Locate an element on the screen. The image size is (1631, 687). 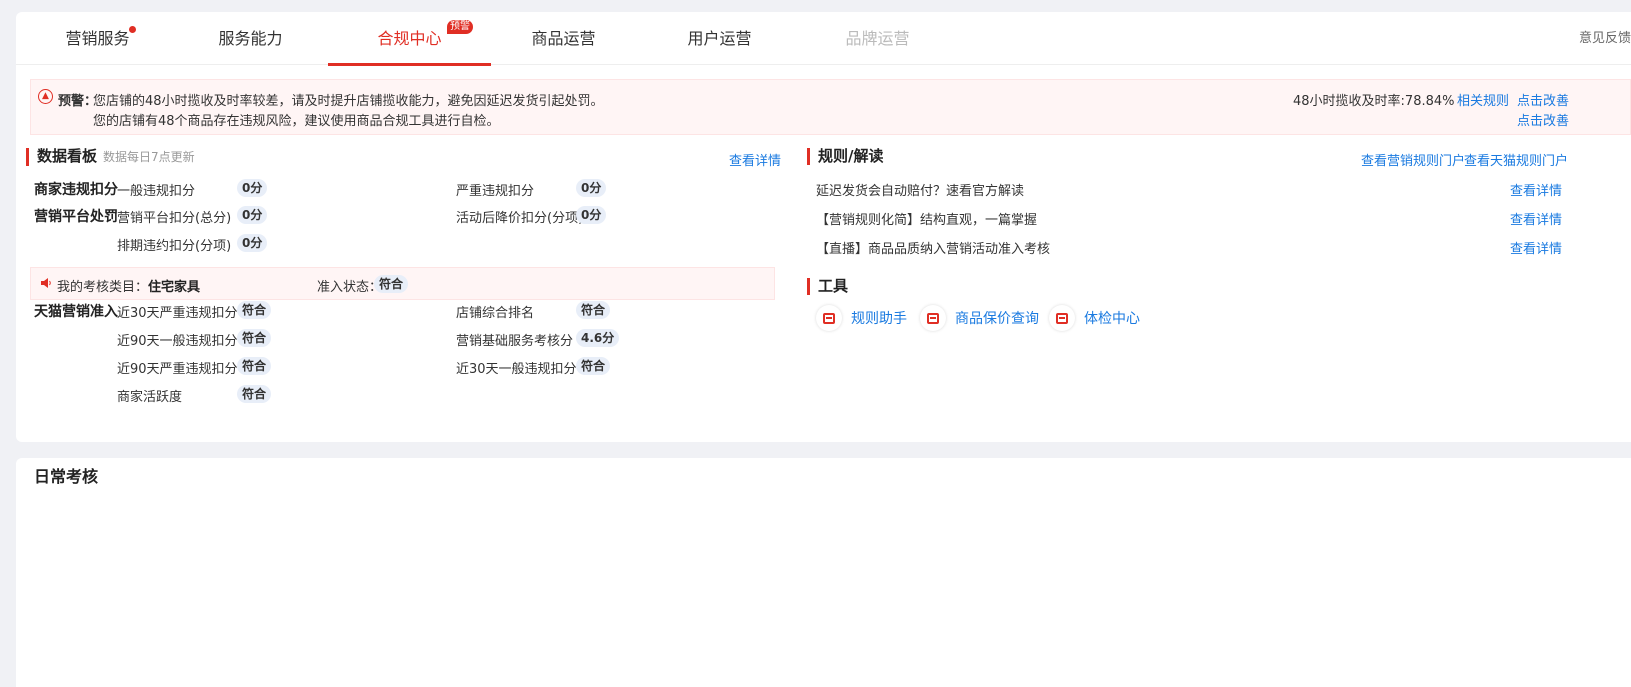
tab-marketing-service: 营销服务 is located at coordinates (97, 38).